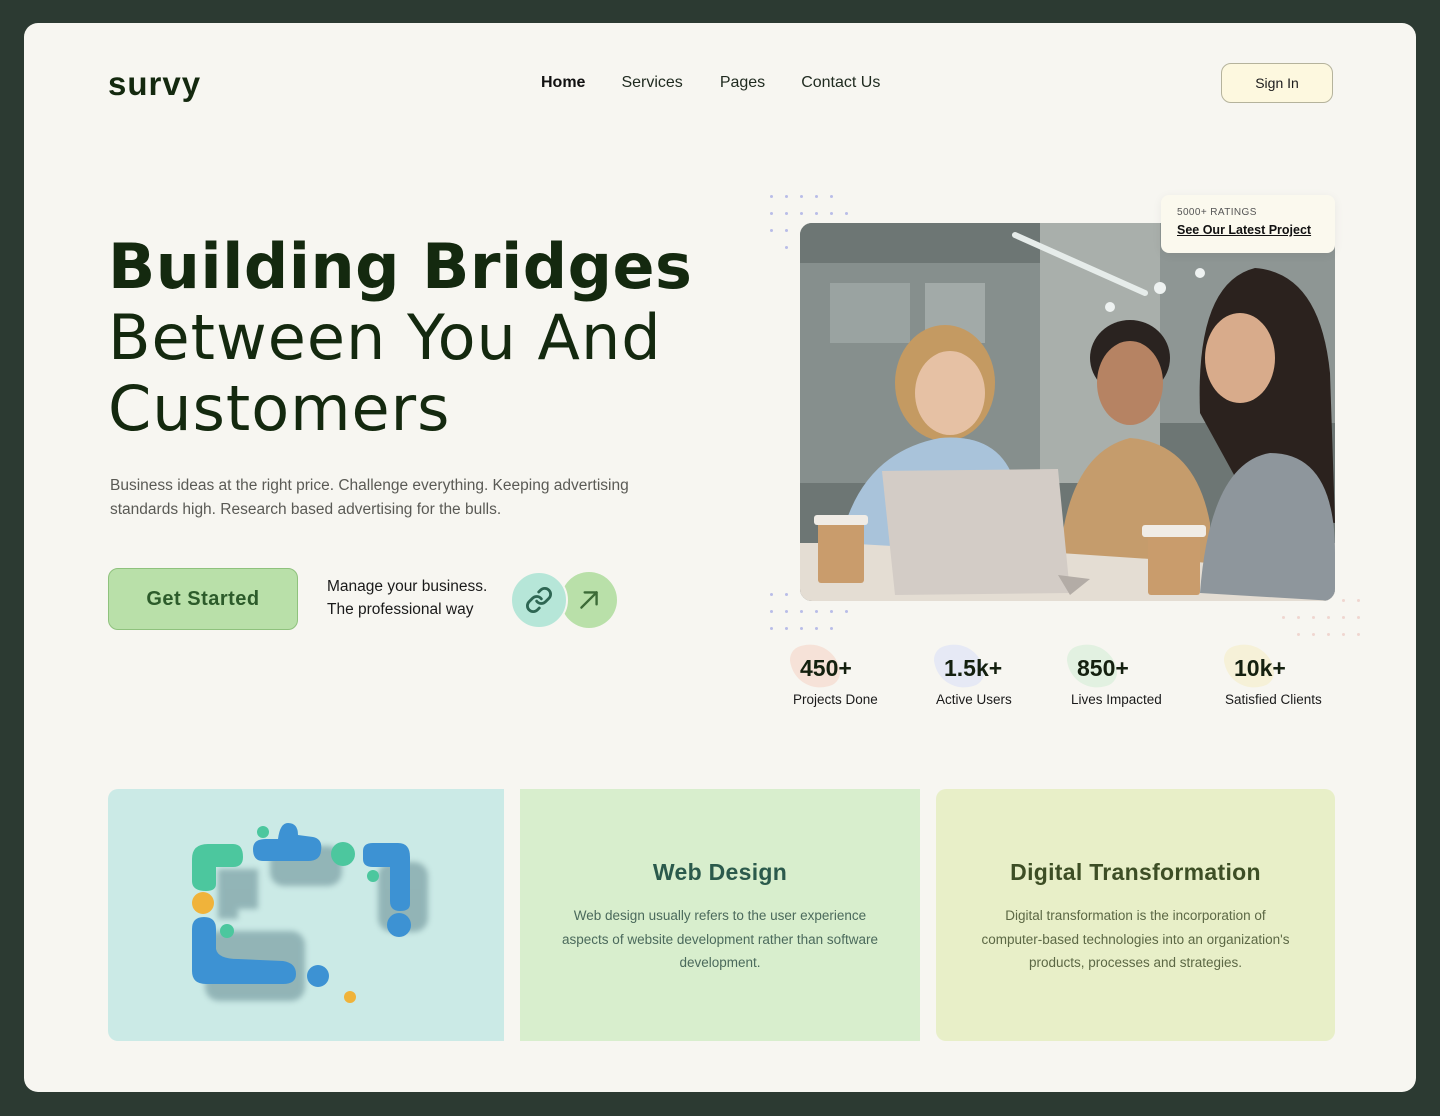 The image size is (1440, 1116). Describe the element at coordinates (1103, 668) in the screenshot. I see `stat-value: 850+` at that location.